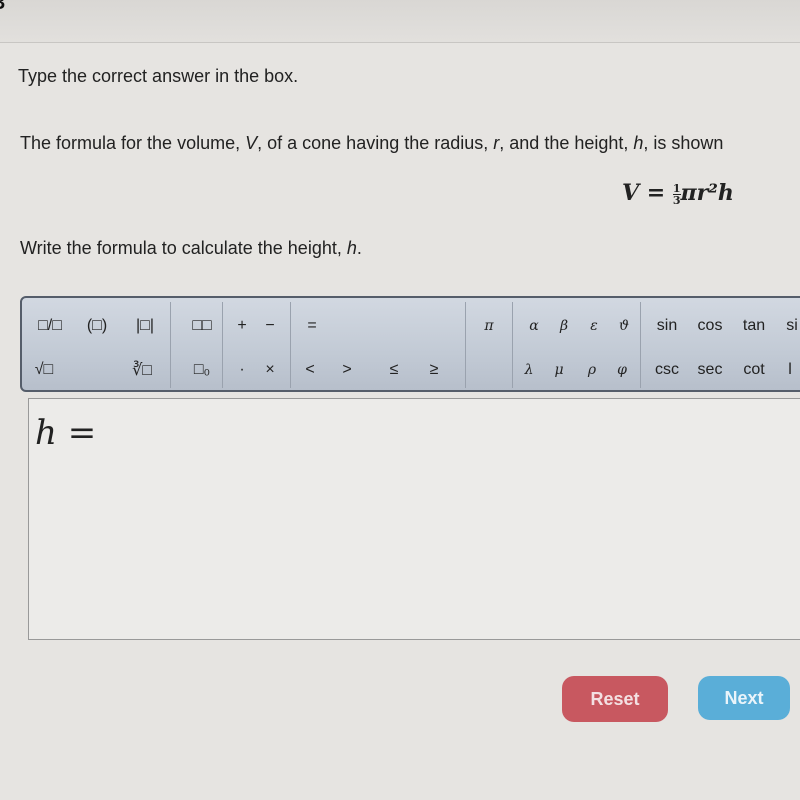  Describe the element at coordinates (792, 326) in the screenshot. I see `toolbar-button: si` at that location.